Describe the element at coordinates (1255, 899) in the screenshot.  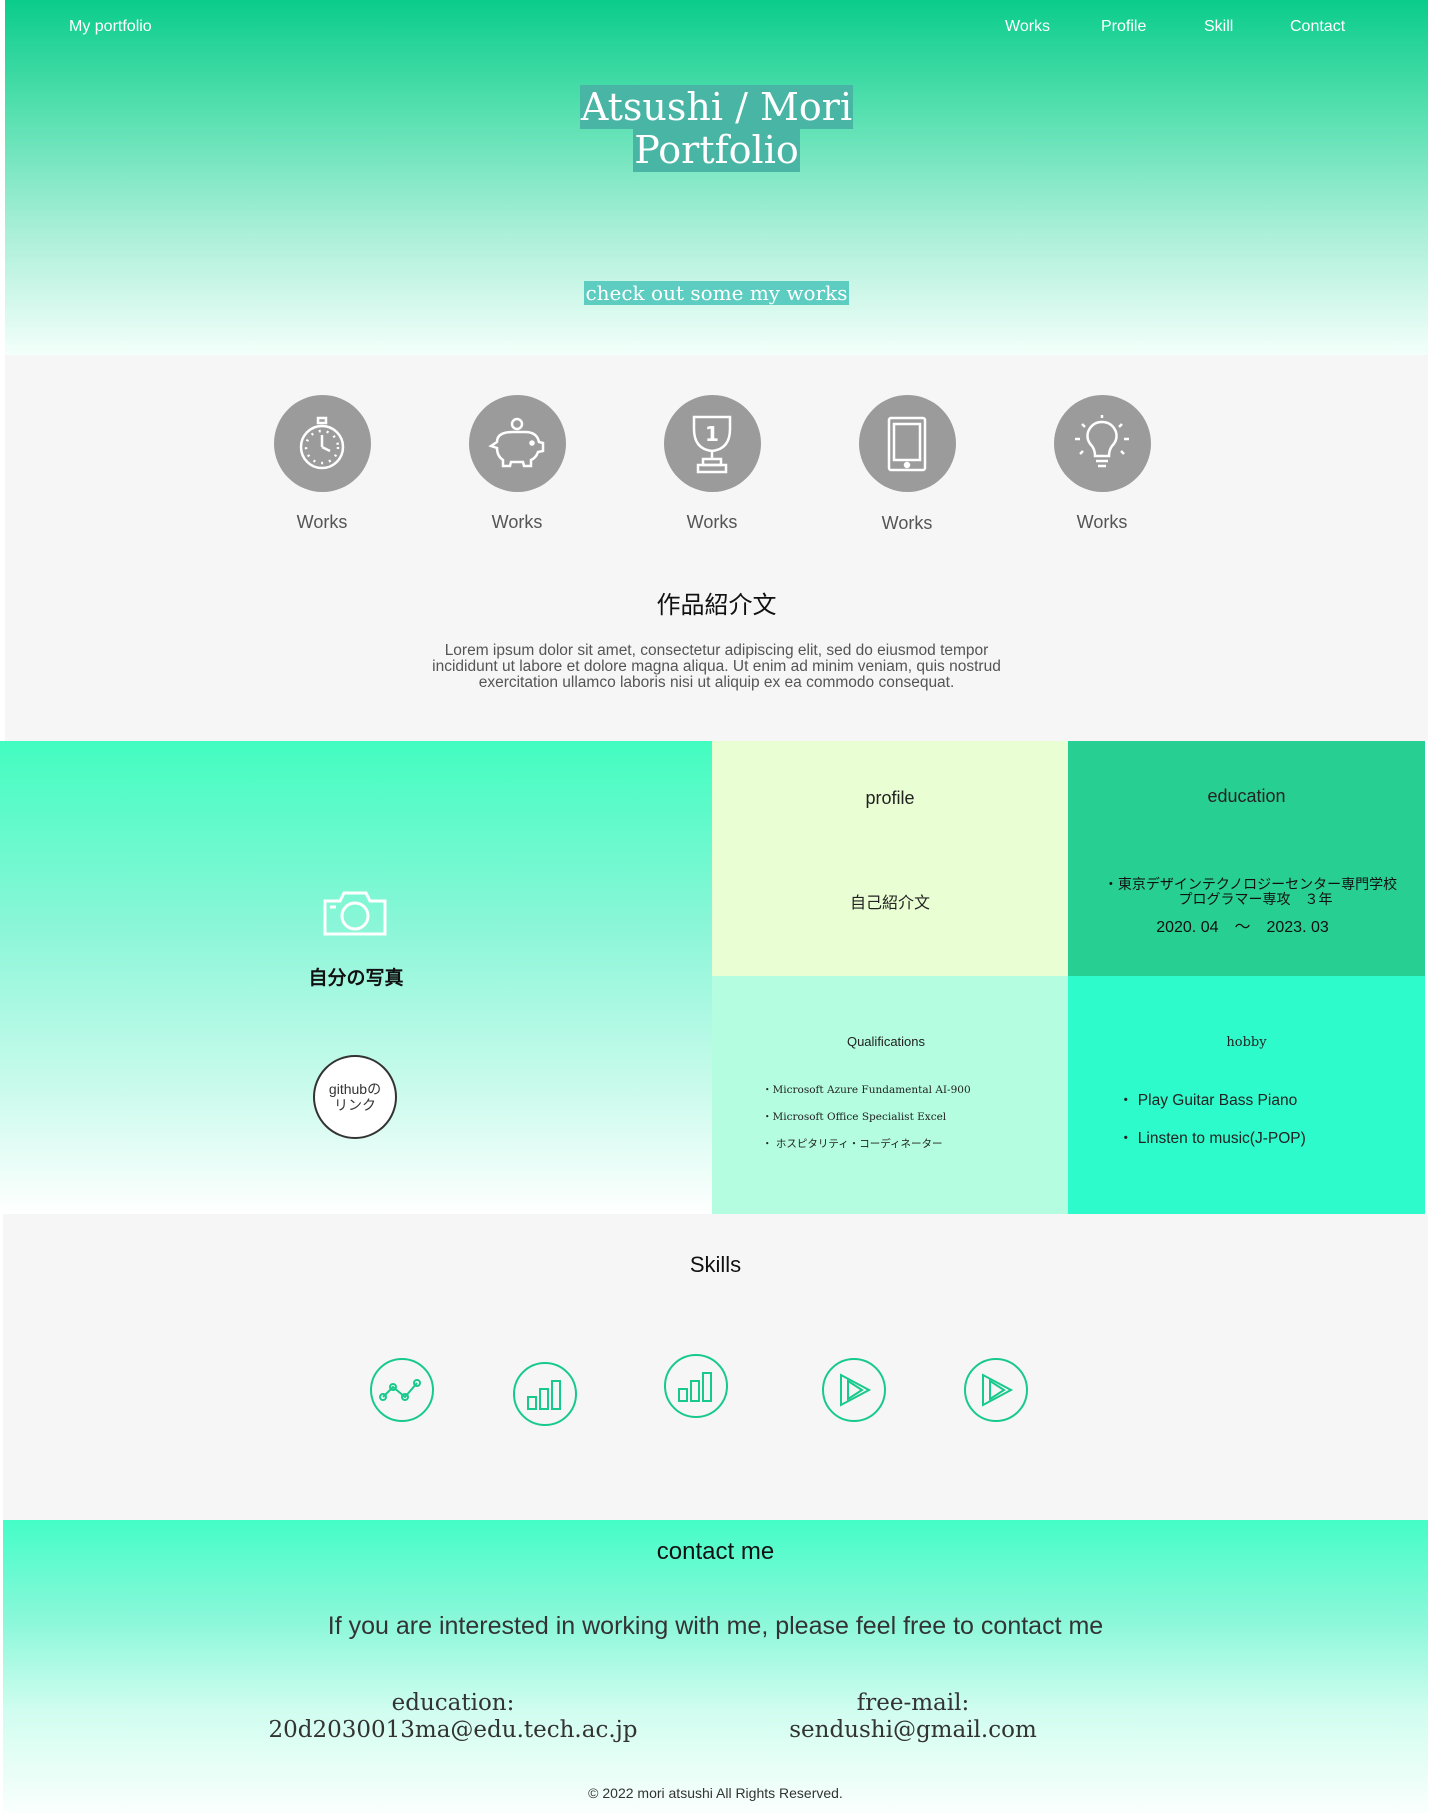
I see `education-course: プログラマー専攻 ３年` at that location.